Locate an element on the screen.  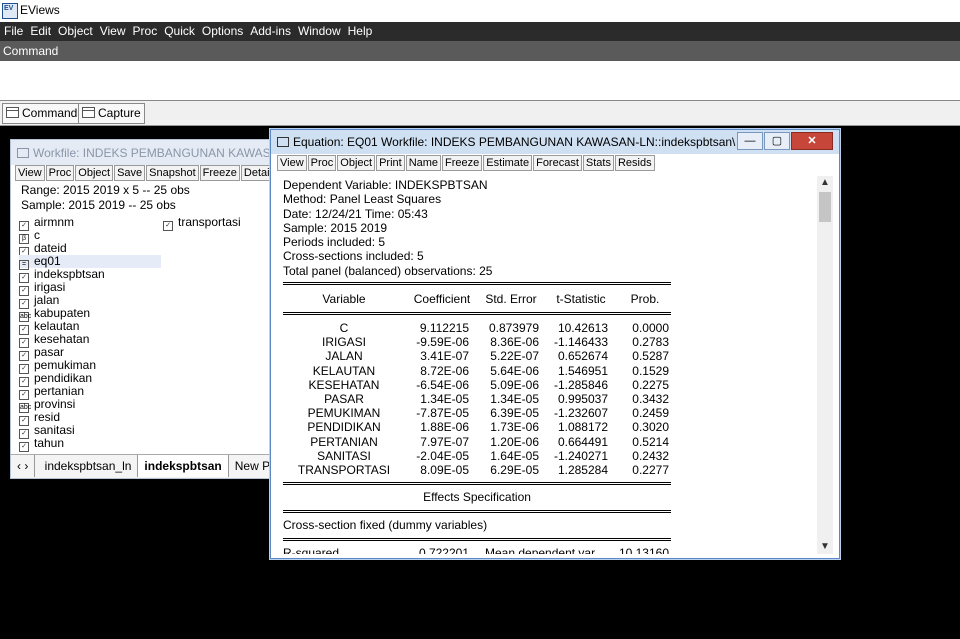
object-name: indekspbtsan is located at coordinates (69, 274).